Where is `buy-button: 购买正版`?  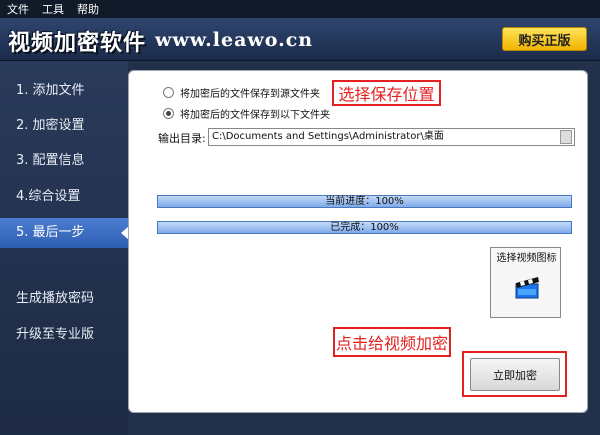
buy-button: 购买正版 is located at coordinates (544, 39).